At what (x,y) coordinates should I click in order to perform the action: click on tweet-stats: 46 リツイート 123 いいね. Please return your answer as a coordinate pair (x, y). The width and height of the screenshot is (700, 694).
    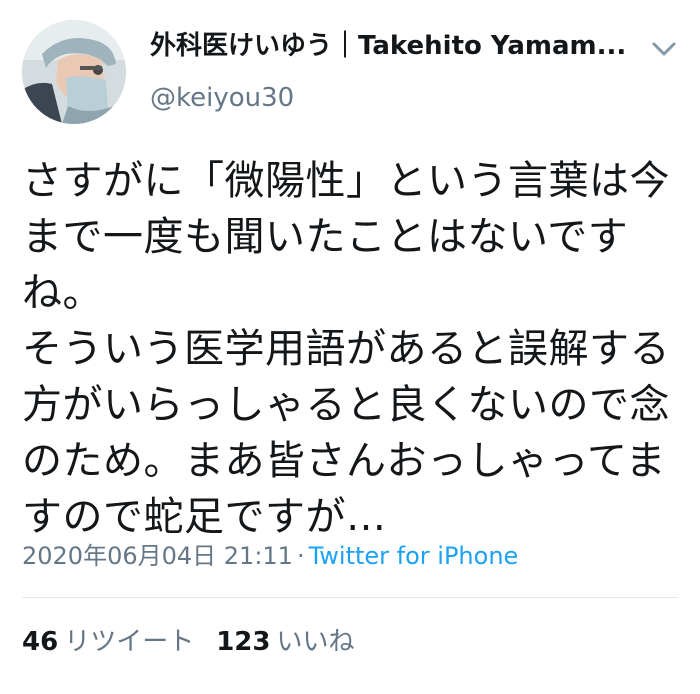
    Looking at the image, I should click on (188, 642).